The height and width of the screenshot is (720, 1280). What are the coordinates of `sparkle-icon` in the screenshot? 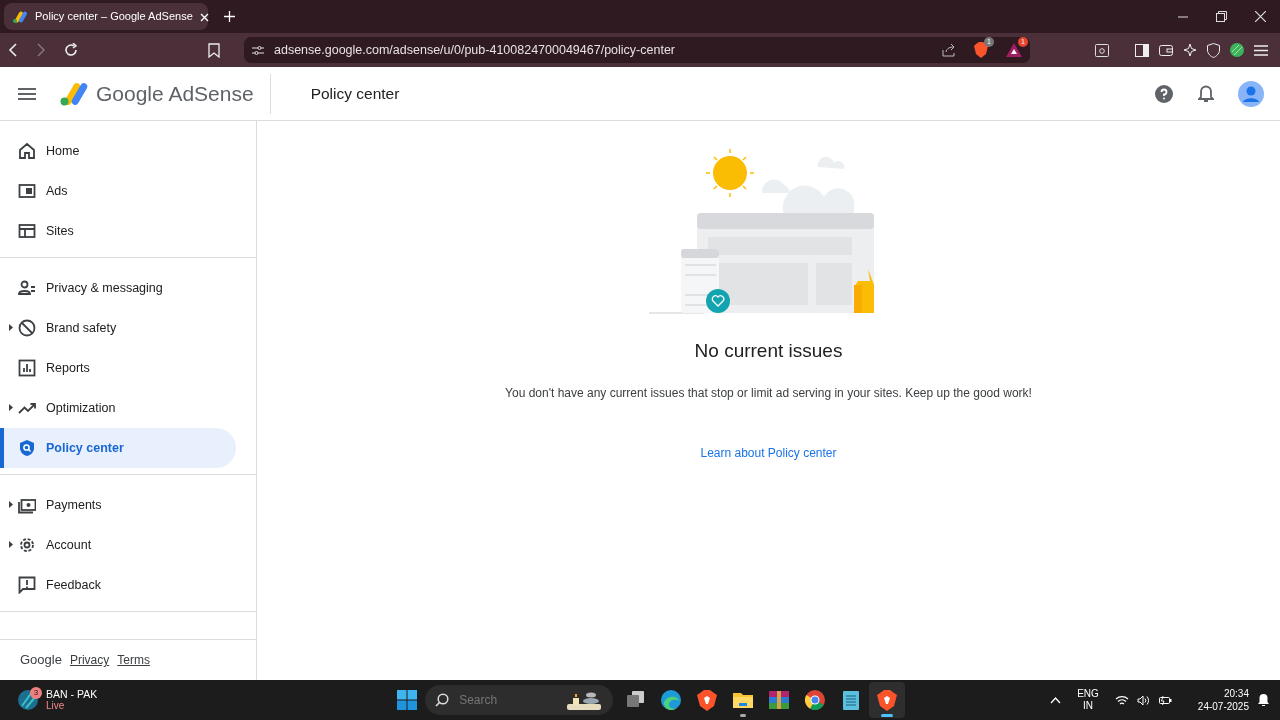 It's located at (1190, 50).